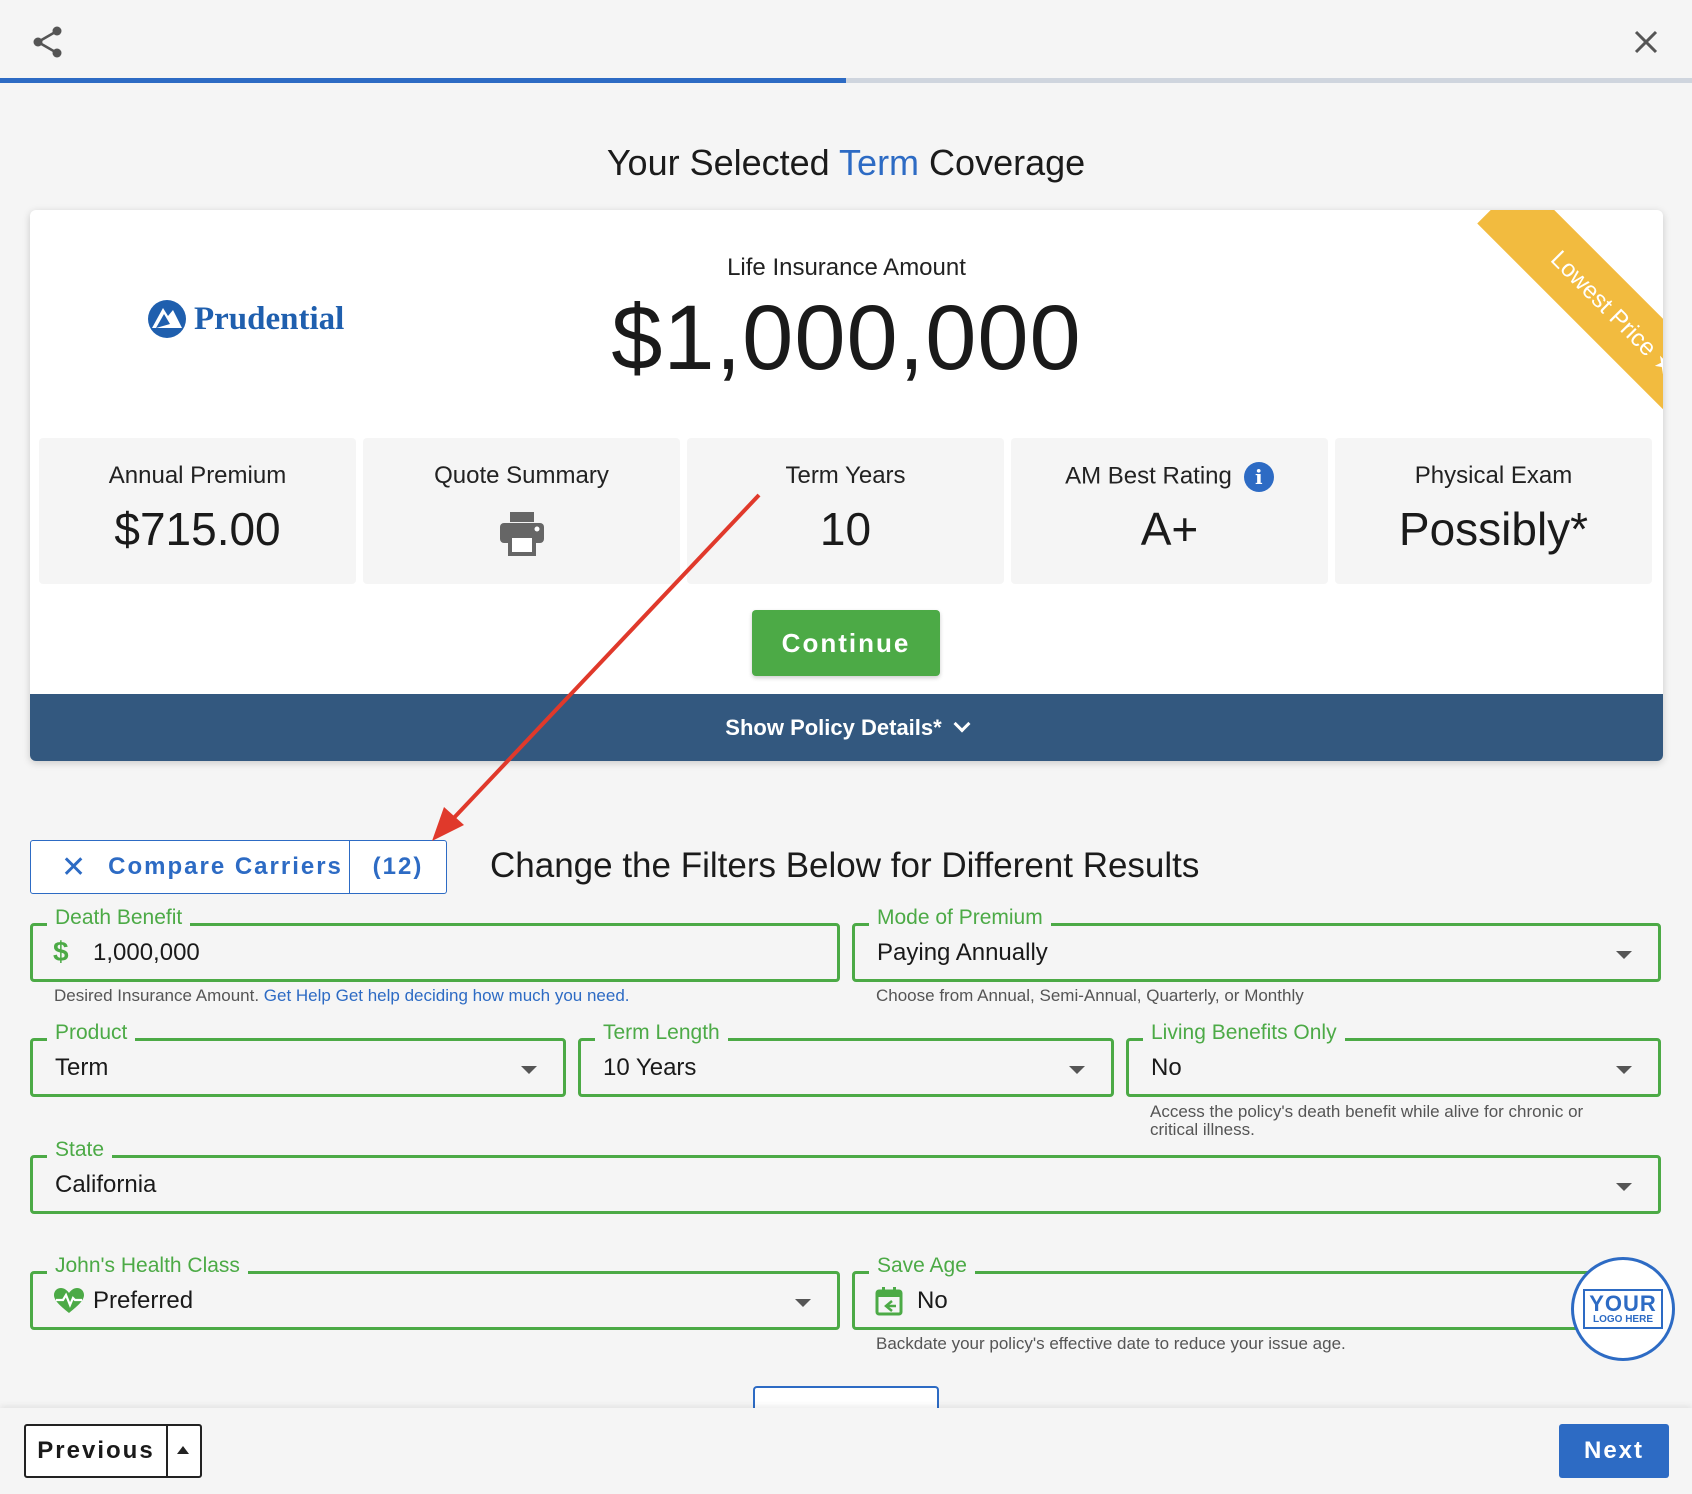 The image size is (1692, 1494). Describe the element at coordinates (879, 162) in the screenshot. I see `title-accent: Term` at that location.